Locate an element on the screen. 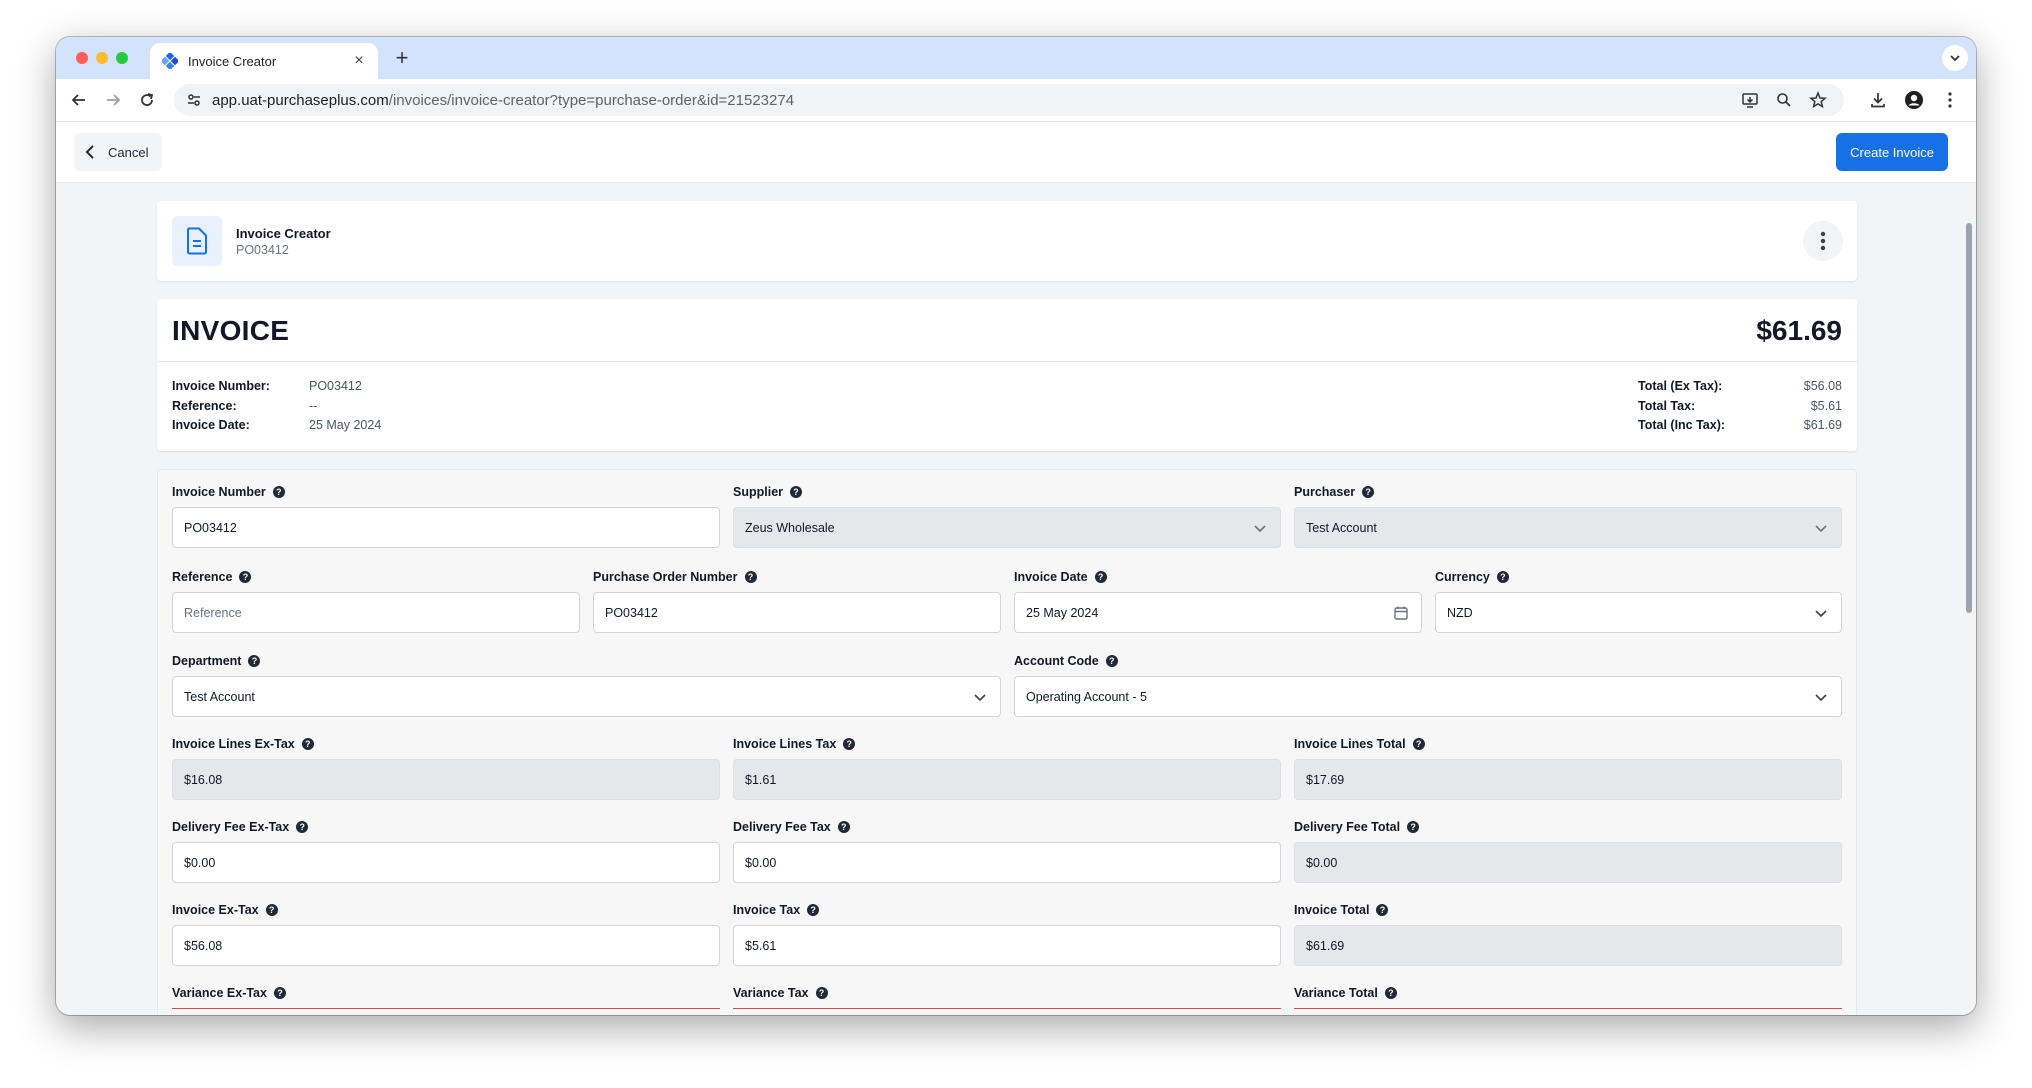 Image resolution: width=2032 pixels, height=1088 pixels. tab-title: Invoice Creator is located at coordinates (232, 61).